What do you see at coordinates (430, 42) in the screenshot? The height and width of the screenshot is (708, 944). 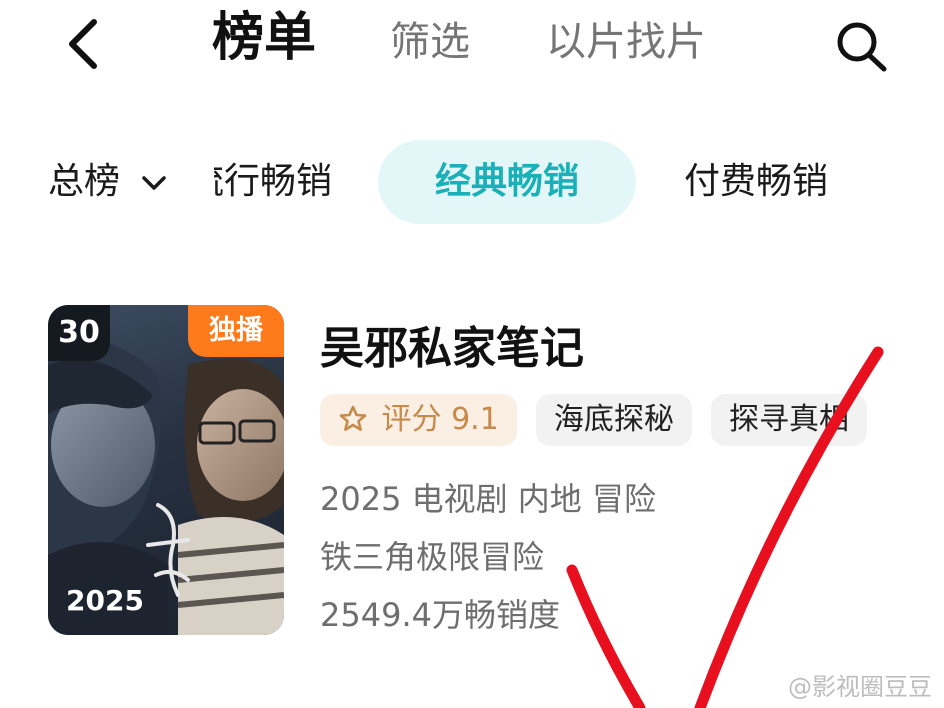 I see `tab-filter: 筛选` at bounding box center [430, 42].